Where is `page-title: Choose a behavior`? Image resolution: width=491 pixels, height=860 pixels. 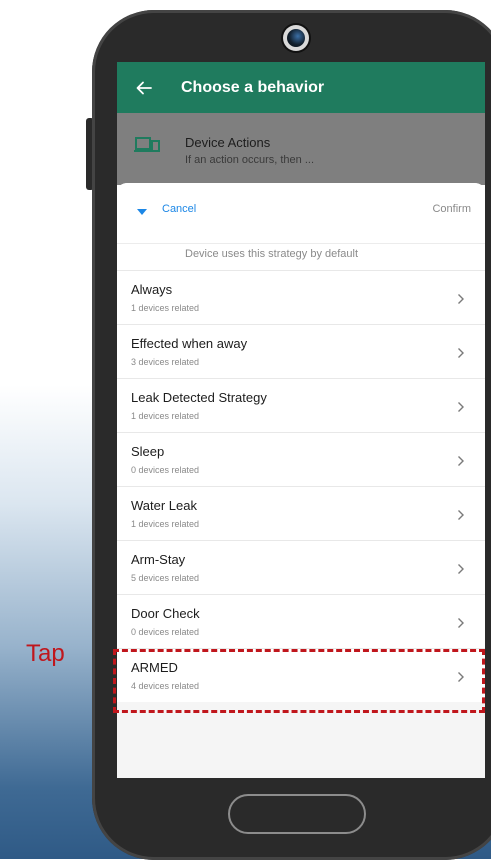 page-title: Choose a behavior is located at coordinates (253, 87).